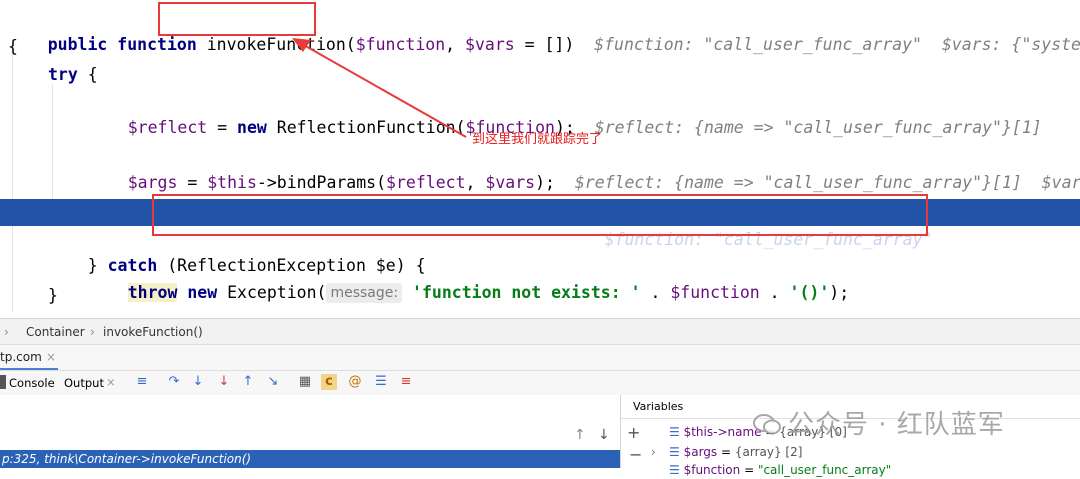  I want to click on variable-row: ☰ $args = {array} [2], so click(735, 452).